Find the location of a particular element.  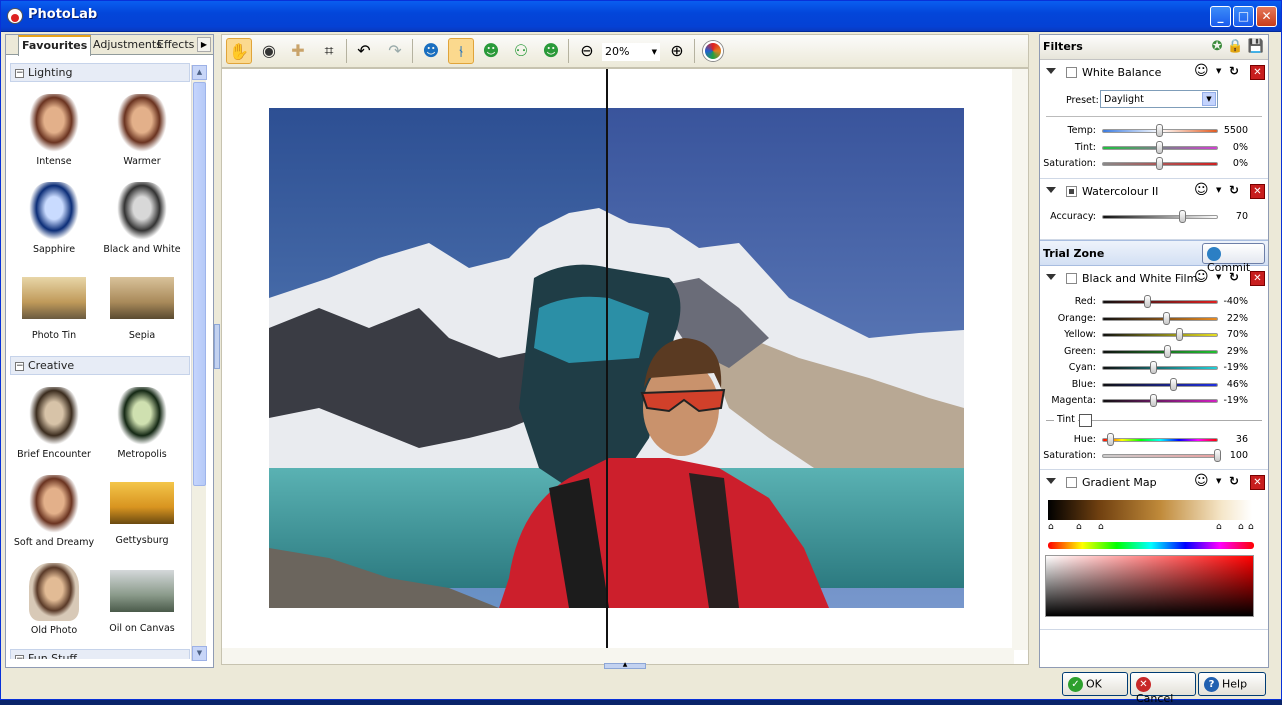

tab-favourites: Favourites is located at coordinates (55, 45).